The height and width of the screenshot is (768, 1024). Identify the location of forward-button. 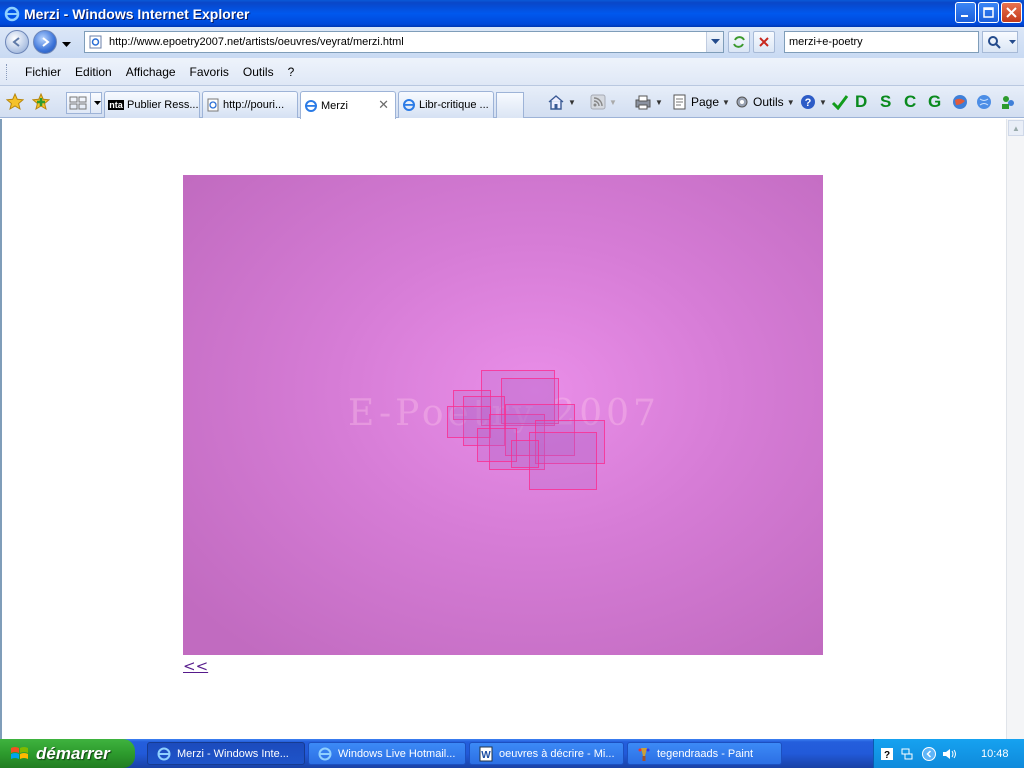
(45, 42).